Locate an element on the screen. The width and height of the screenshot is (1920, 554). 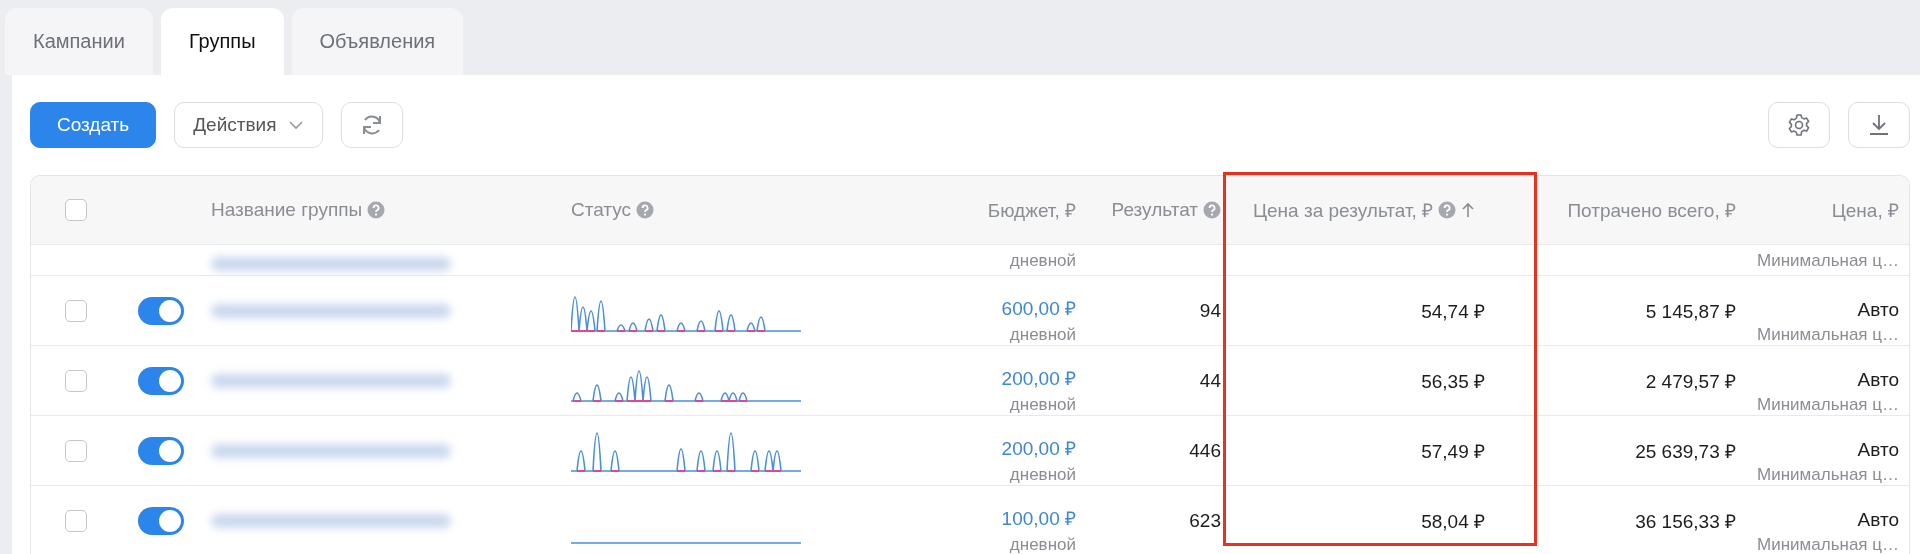
spent-value: 5 145,87 ₽ is located at coordinates (1690, 311).